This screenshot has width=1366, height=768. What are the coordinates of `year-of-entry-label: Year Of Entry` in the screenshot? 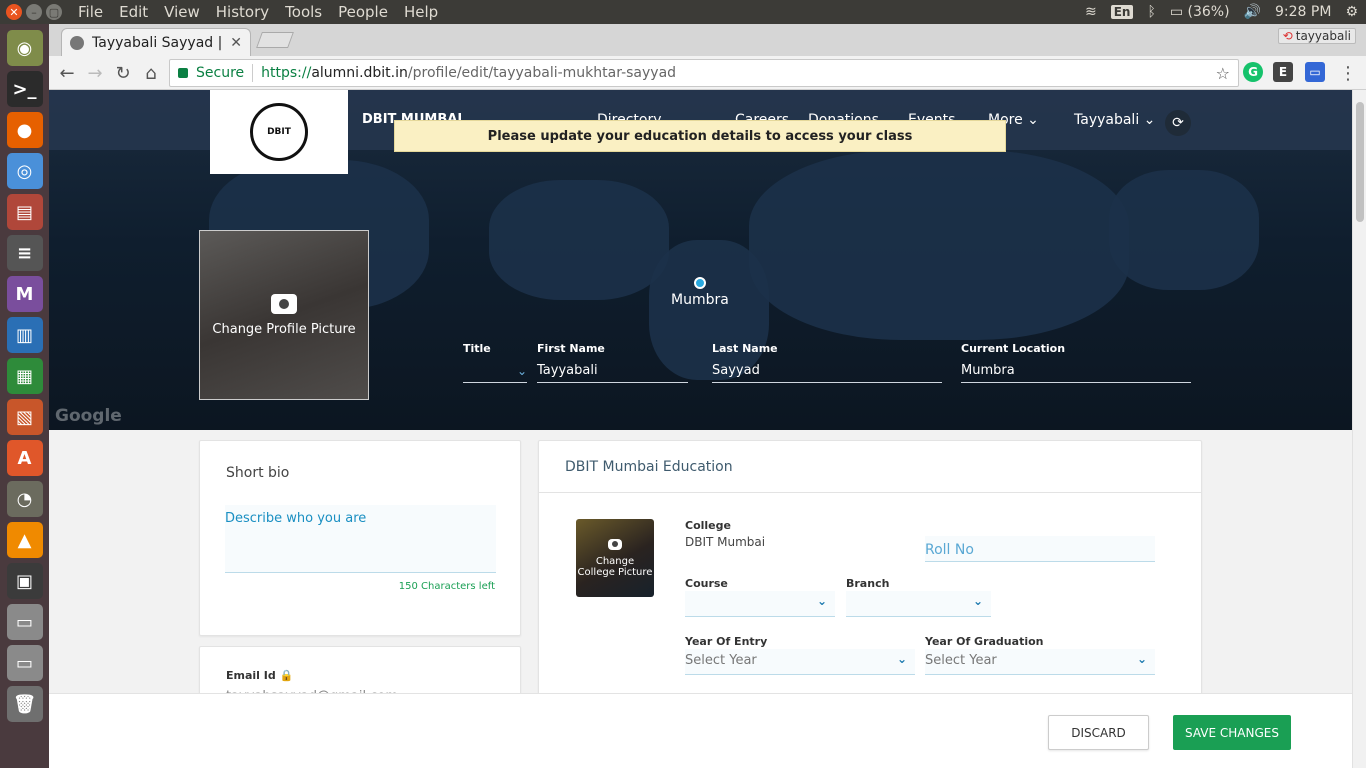 It's located at (726, 641).